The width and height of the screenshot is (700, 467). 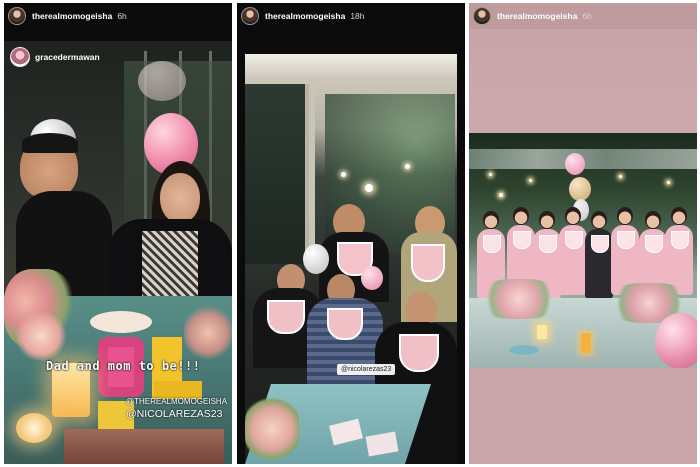 What do you see at coordinates (174, 414) in the screenshot?
I see `mention-tag: @NICOLAREZAS23` at bounding box center [174, 414].